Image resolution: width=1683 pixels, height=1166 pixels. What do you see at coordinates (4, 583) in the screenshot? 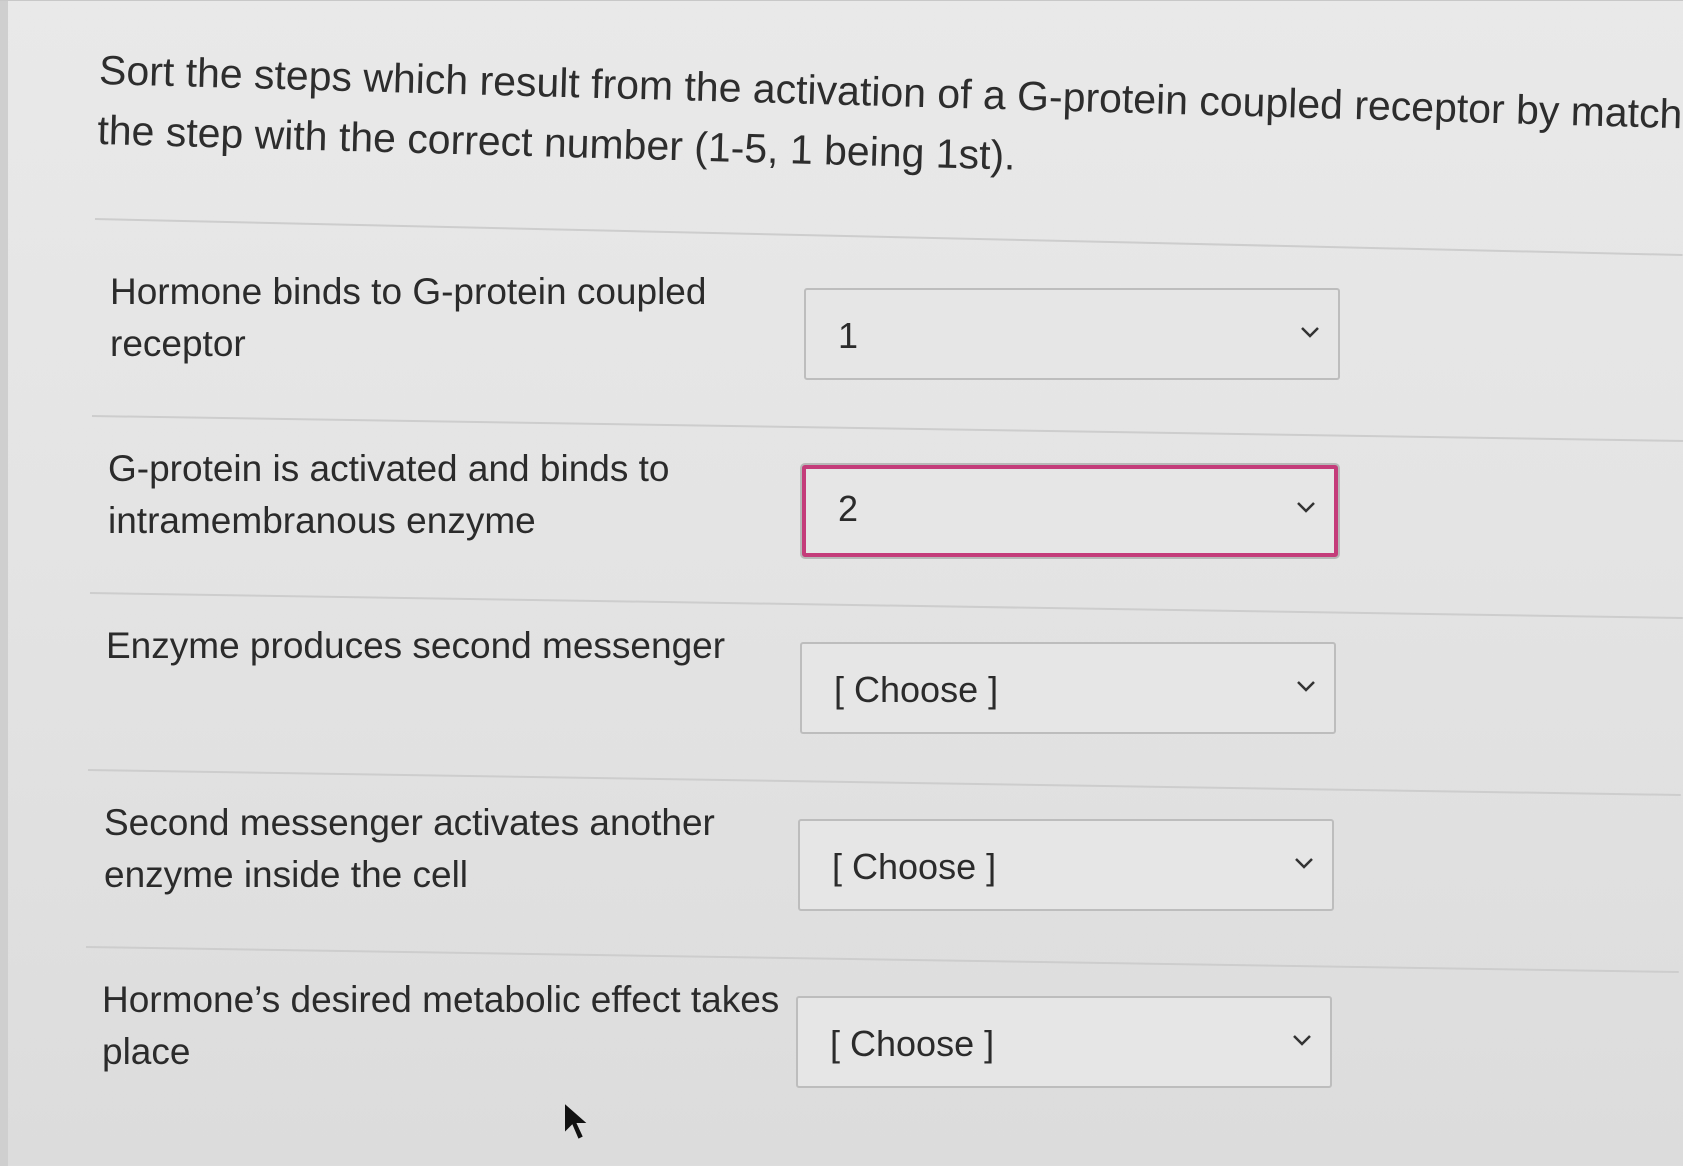
I see `page-left-edge` at bounding box center [4, 583].